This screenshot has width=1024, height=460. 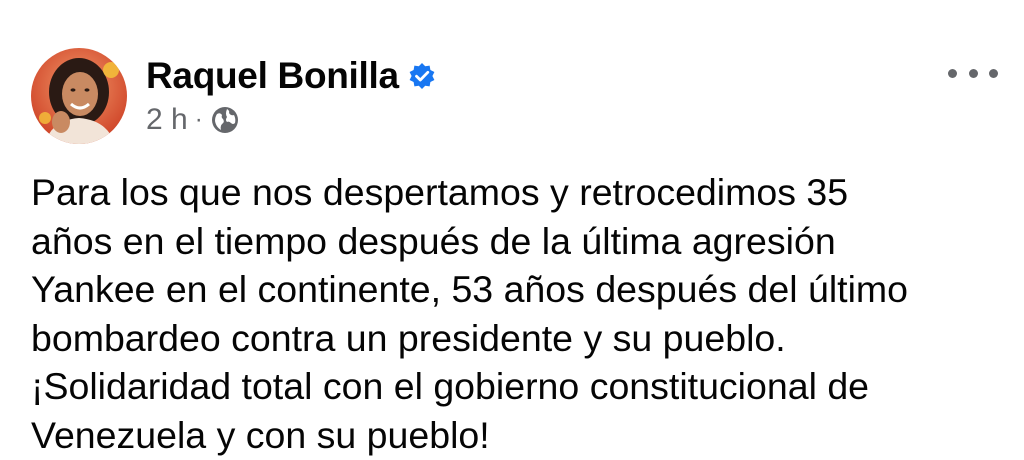 What do you see at coordinates (167, 120) in the screenshot?
I see `post-timestamp: 2 h` at bounding box center [167, 120].